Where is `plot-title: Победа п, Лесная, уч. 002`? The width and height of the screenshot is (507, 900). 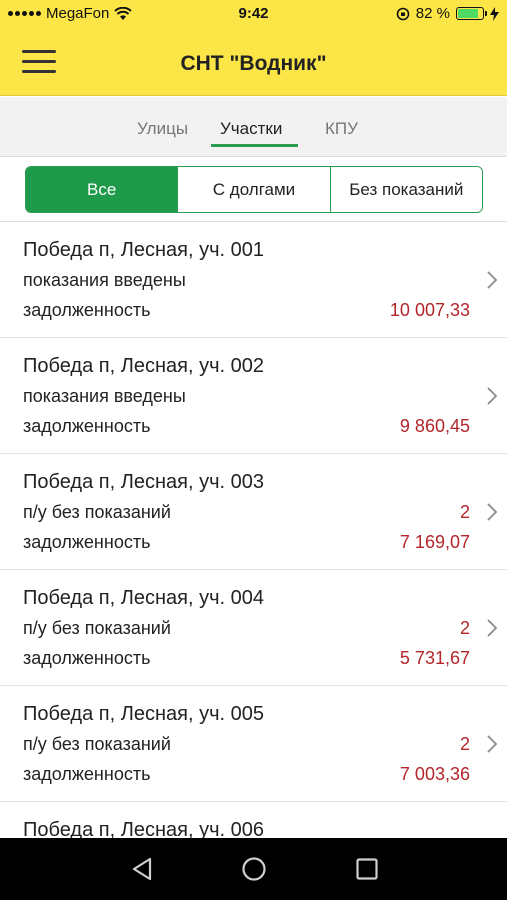
plot-title: Победа п, Лесная, уч. 002 is located at coordinates (143, 366).